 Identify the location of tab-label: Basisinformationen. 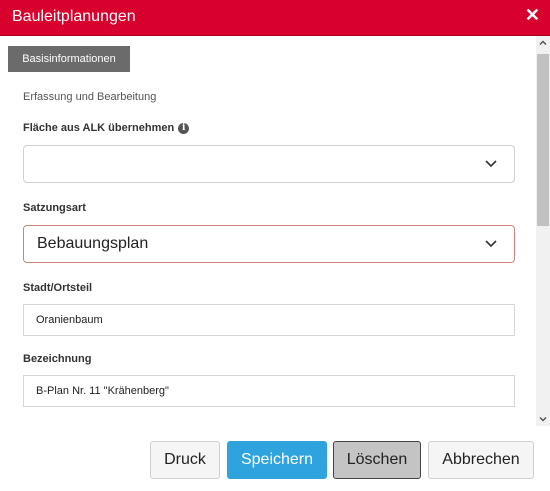
(69, 59).